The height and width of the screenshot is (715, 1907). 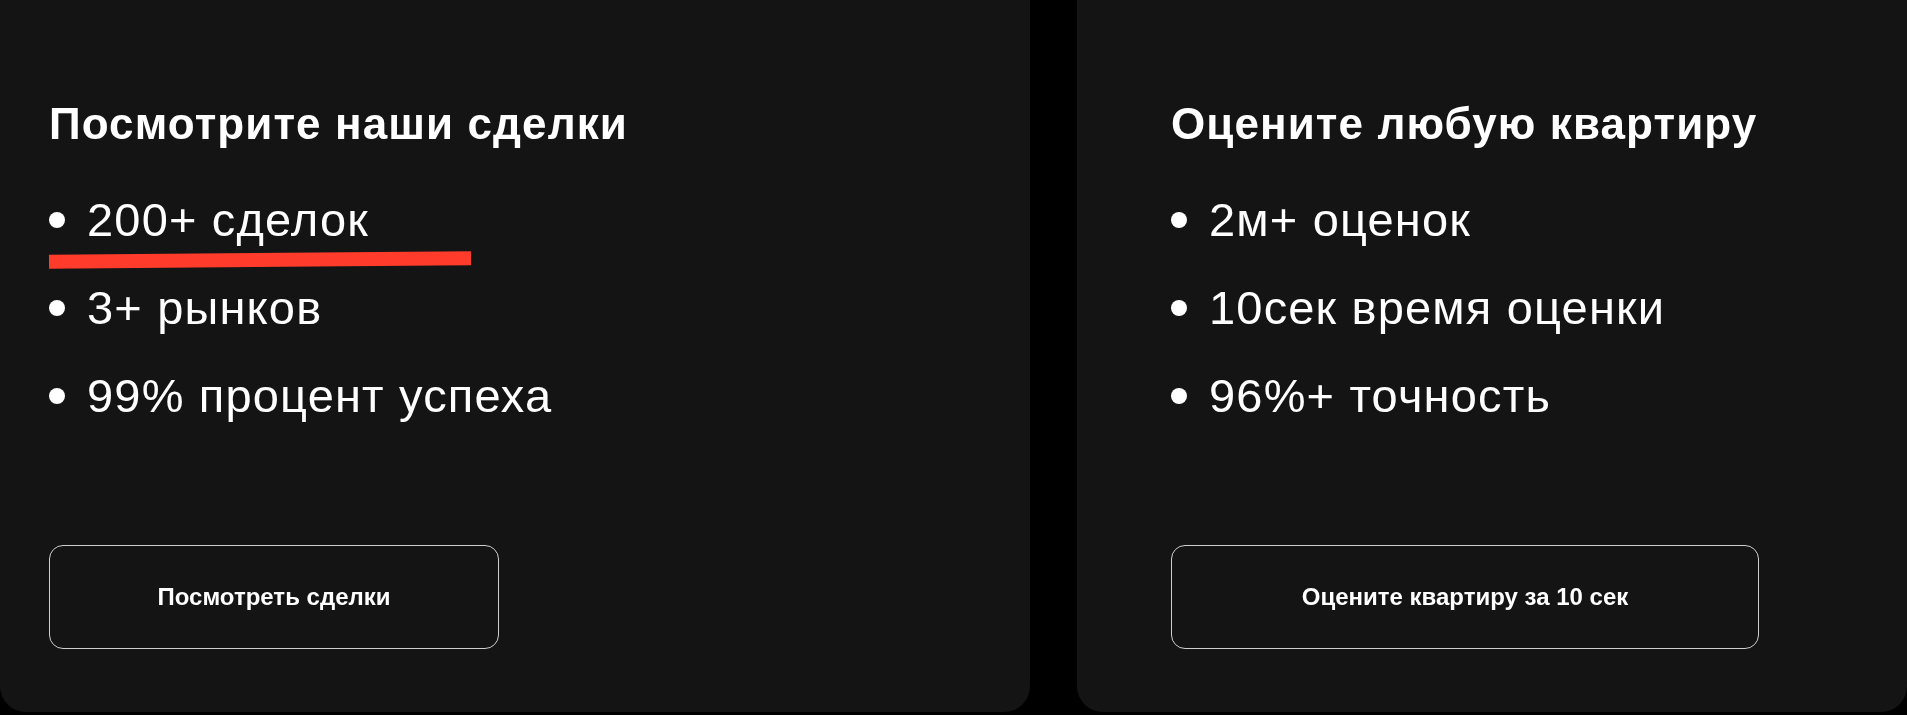 I want to click on card-title: Оцените любую квартиру, so click(x=1464, y=124).